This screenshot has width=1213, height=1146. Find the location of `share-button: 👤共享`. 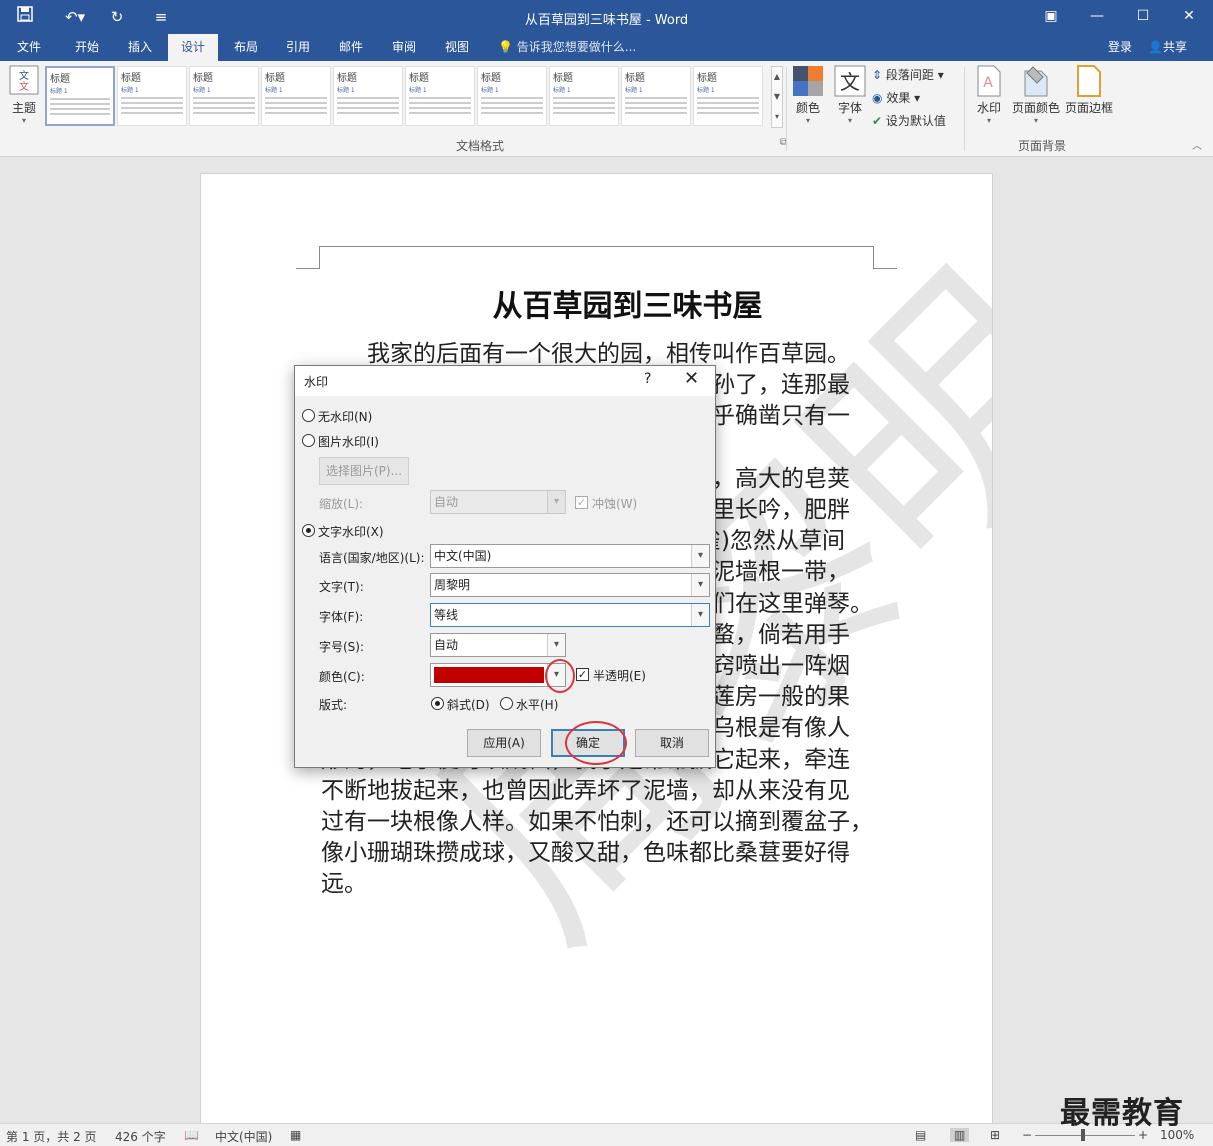

share-button: 👤共享 is located at coordinates (1167, 47).